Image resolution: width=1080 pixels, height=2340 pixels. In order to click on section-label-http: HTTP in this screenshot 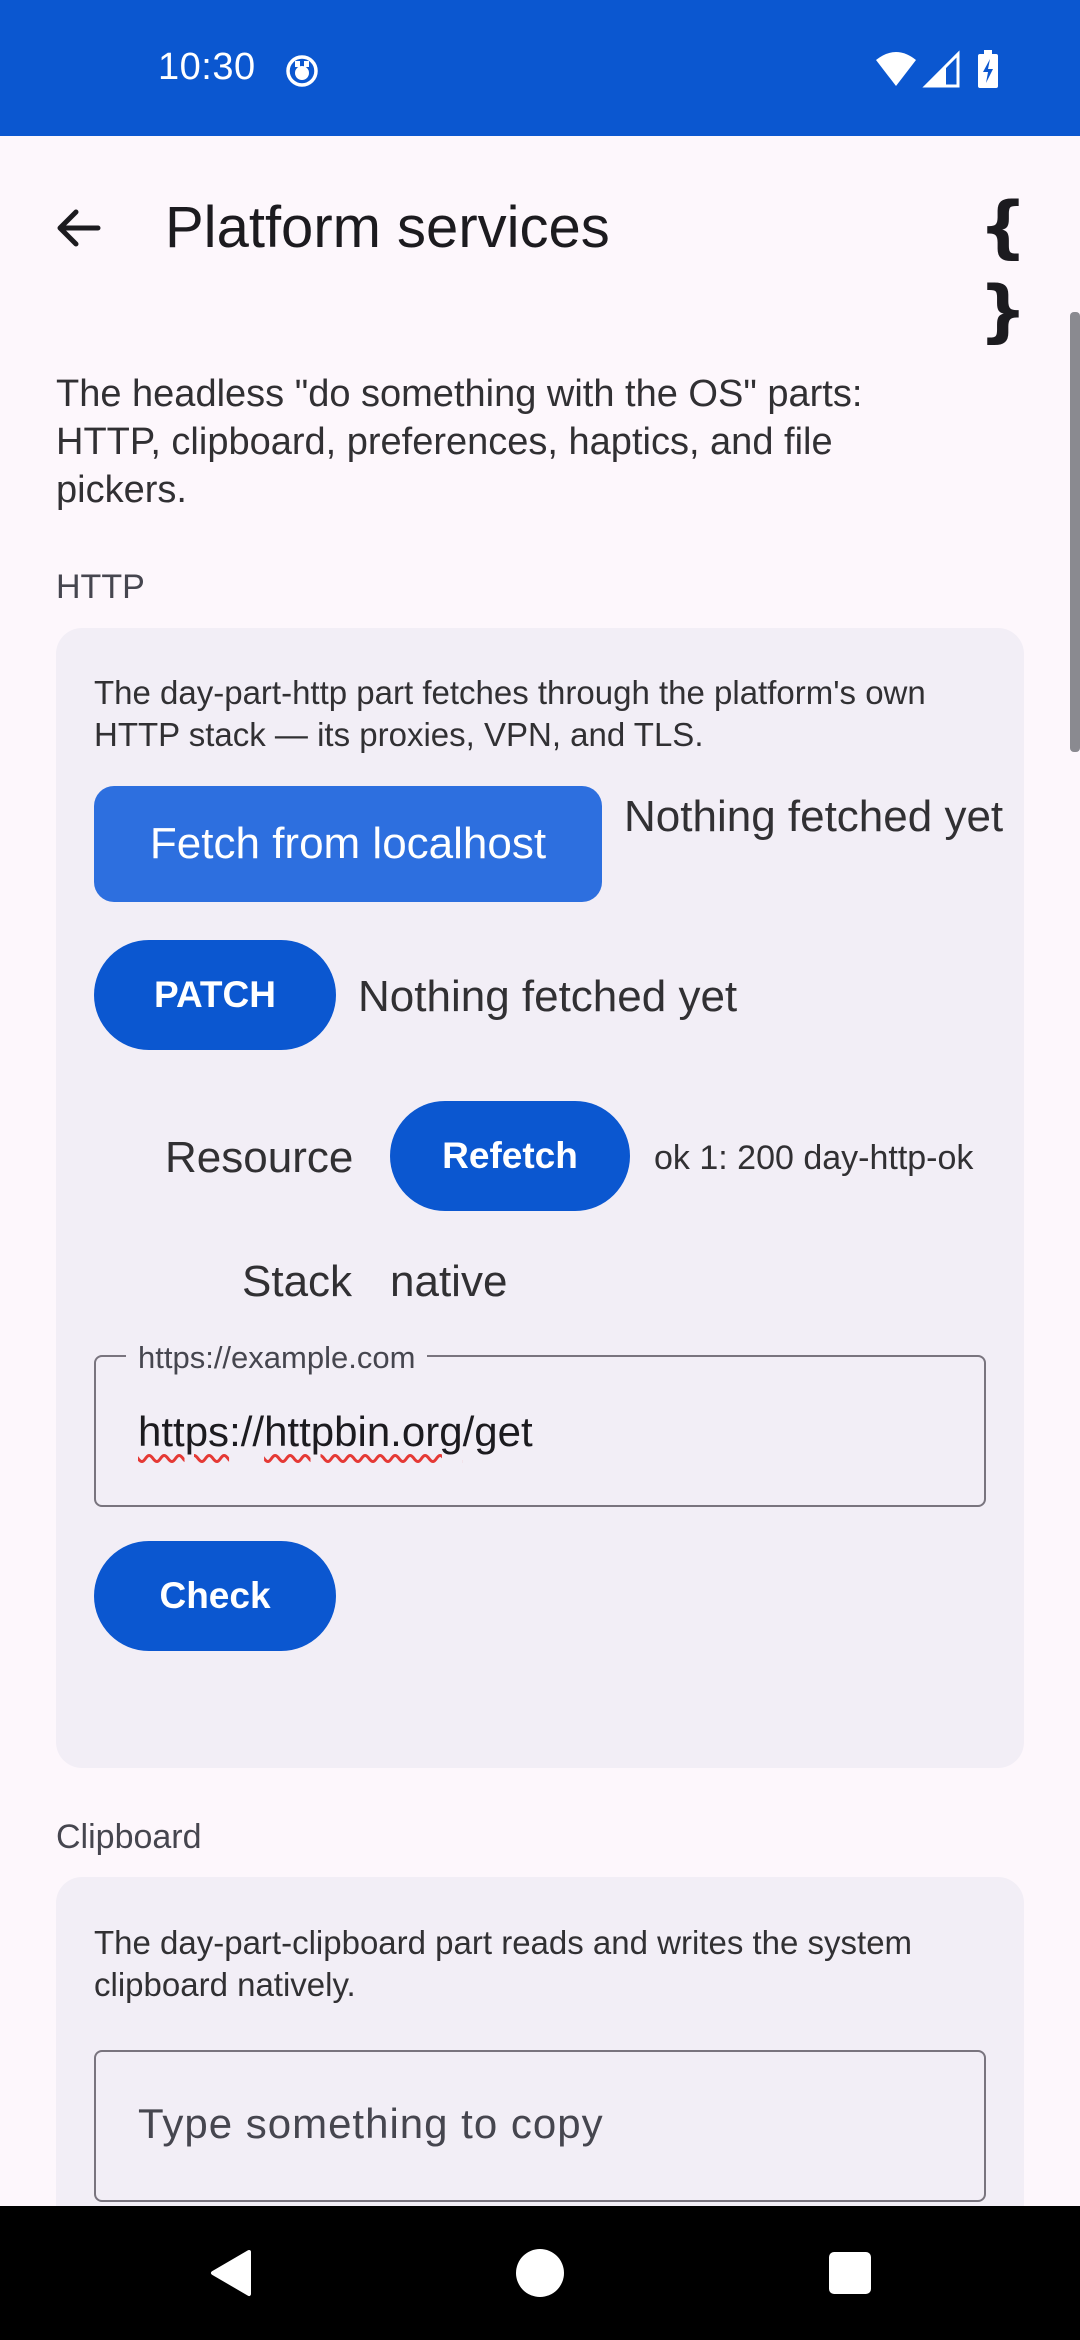, I will do `click(100, 587)`.